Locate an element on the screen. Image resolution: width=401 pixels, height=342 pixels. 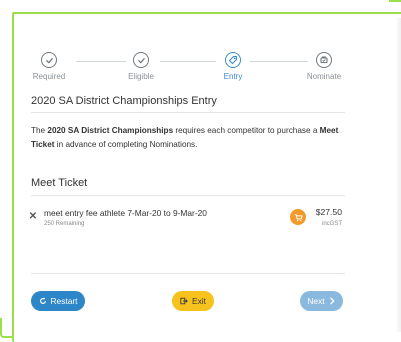
step-required: Required is located at coordinates (49, 66).